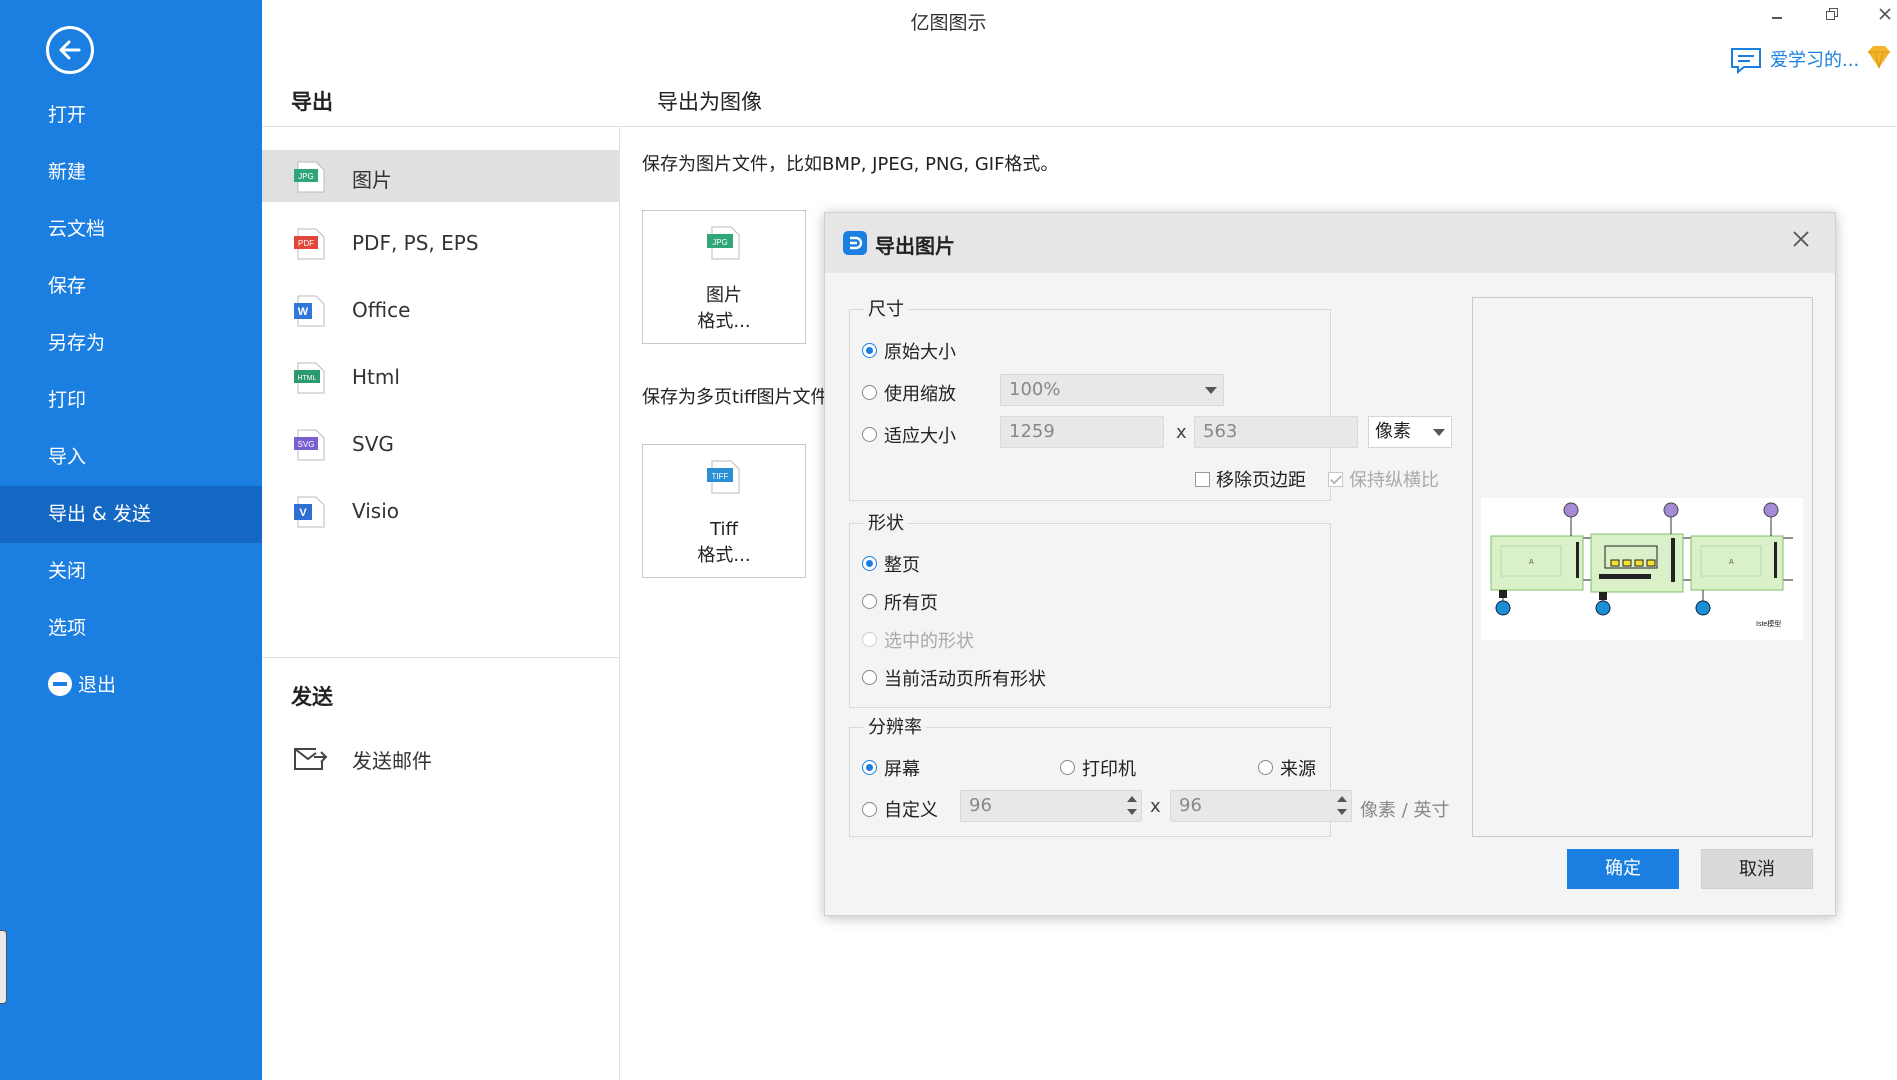  I want to click on format-label: Html, so click(376, 377).